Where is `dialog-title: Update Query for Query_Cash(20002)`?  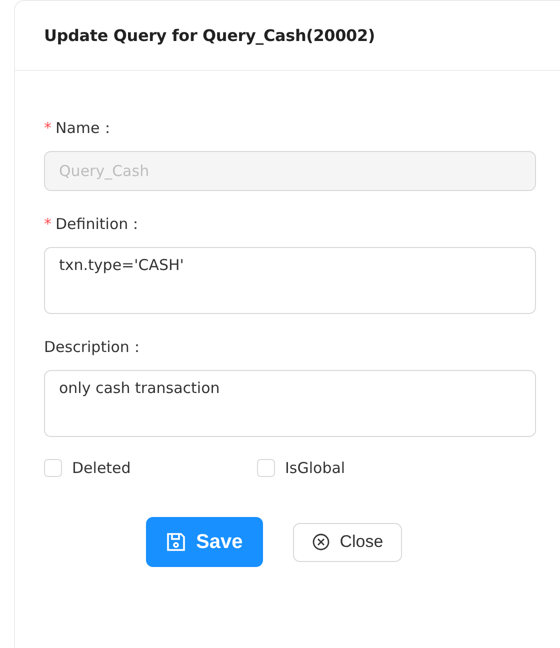
dialog-title: Update Query for Query_Cash(20002) is located at coordinates (210, 35).